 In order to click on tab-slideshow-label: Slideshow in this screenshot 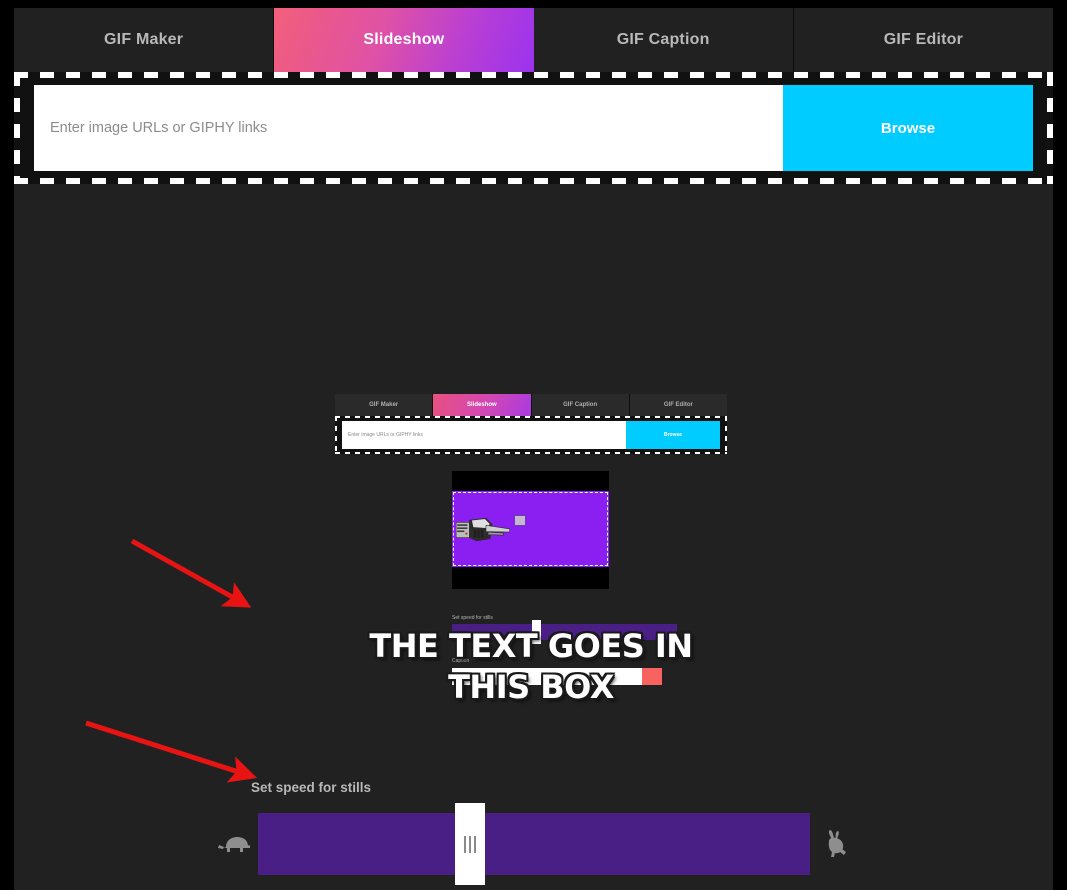, I will do `click(404, 39)`.